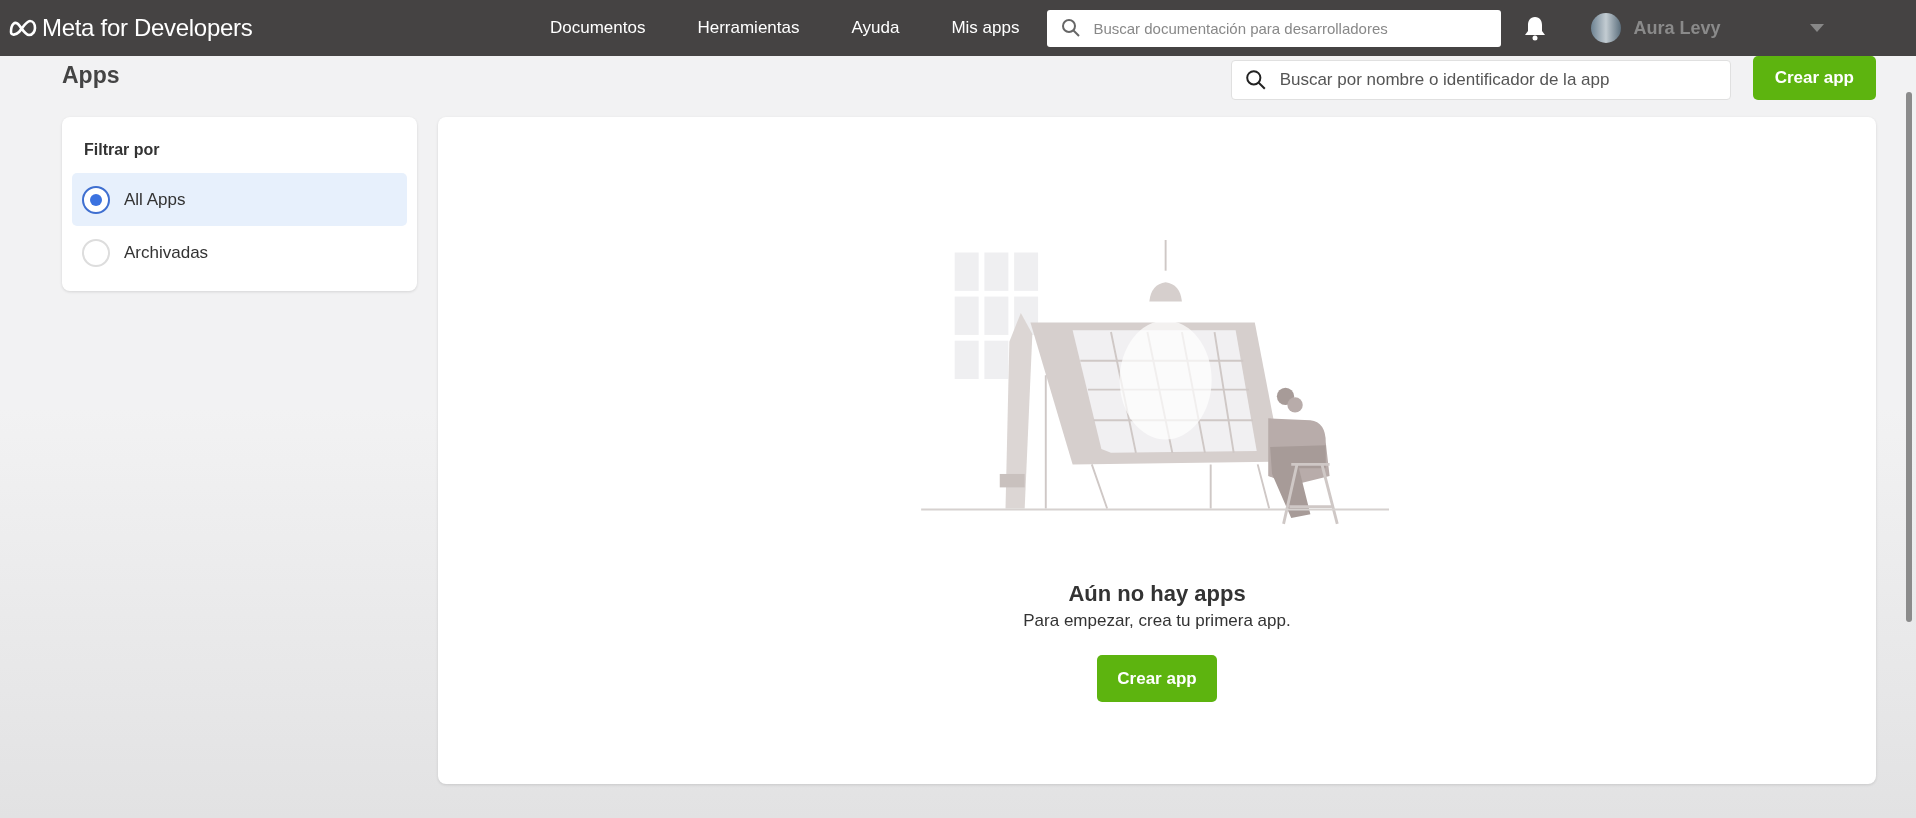  I want to click on page-title: Apps, so click(91, 75).